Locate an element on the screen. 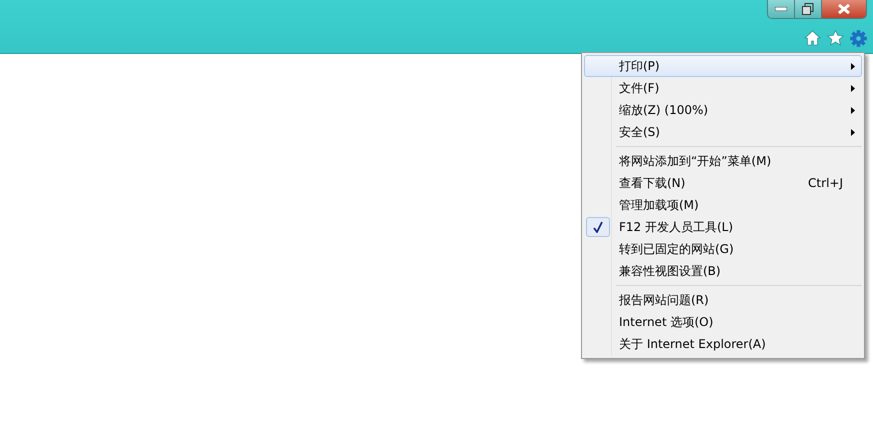 Image resolution: width=873 pixels, height=440 pixels. minimize-icon is located at coordinates (781, 9).